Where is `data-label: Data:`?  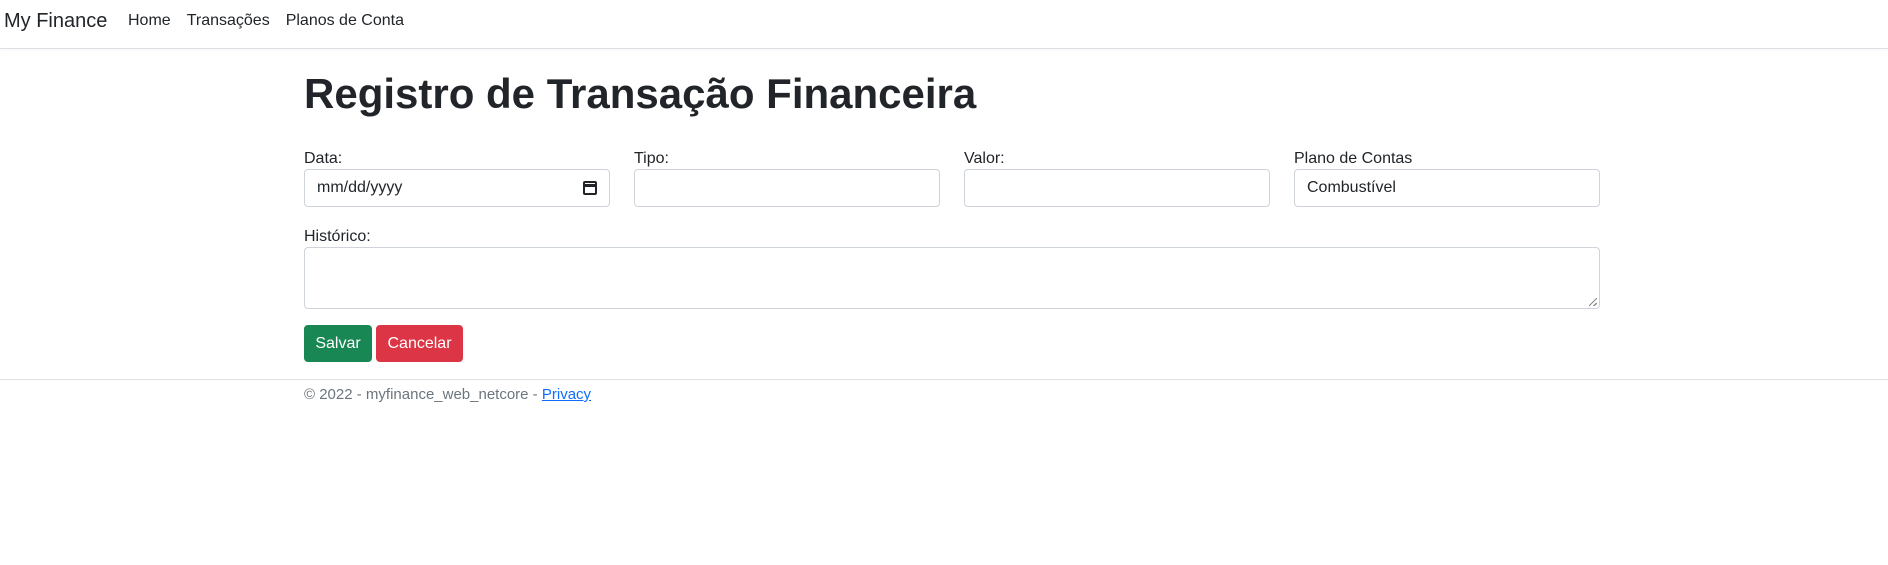
data-label: Data: is located at coordinates (323, 158).